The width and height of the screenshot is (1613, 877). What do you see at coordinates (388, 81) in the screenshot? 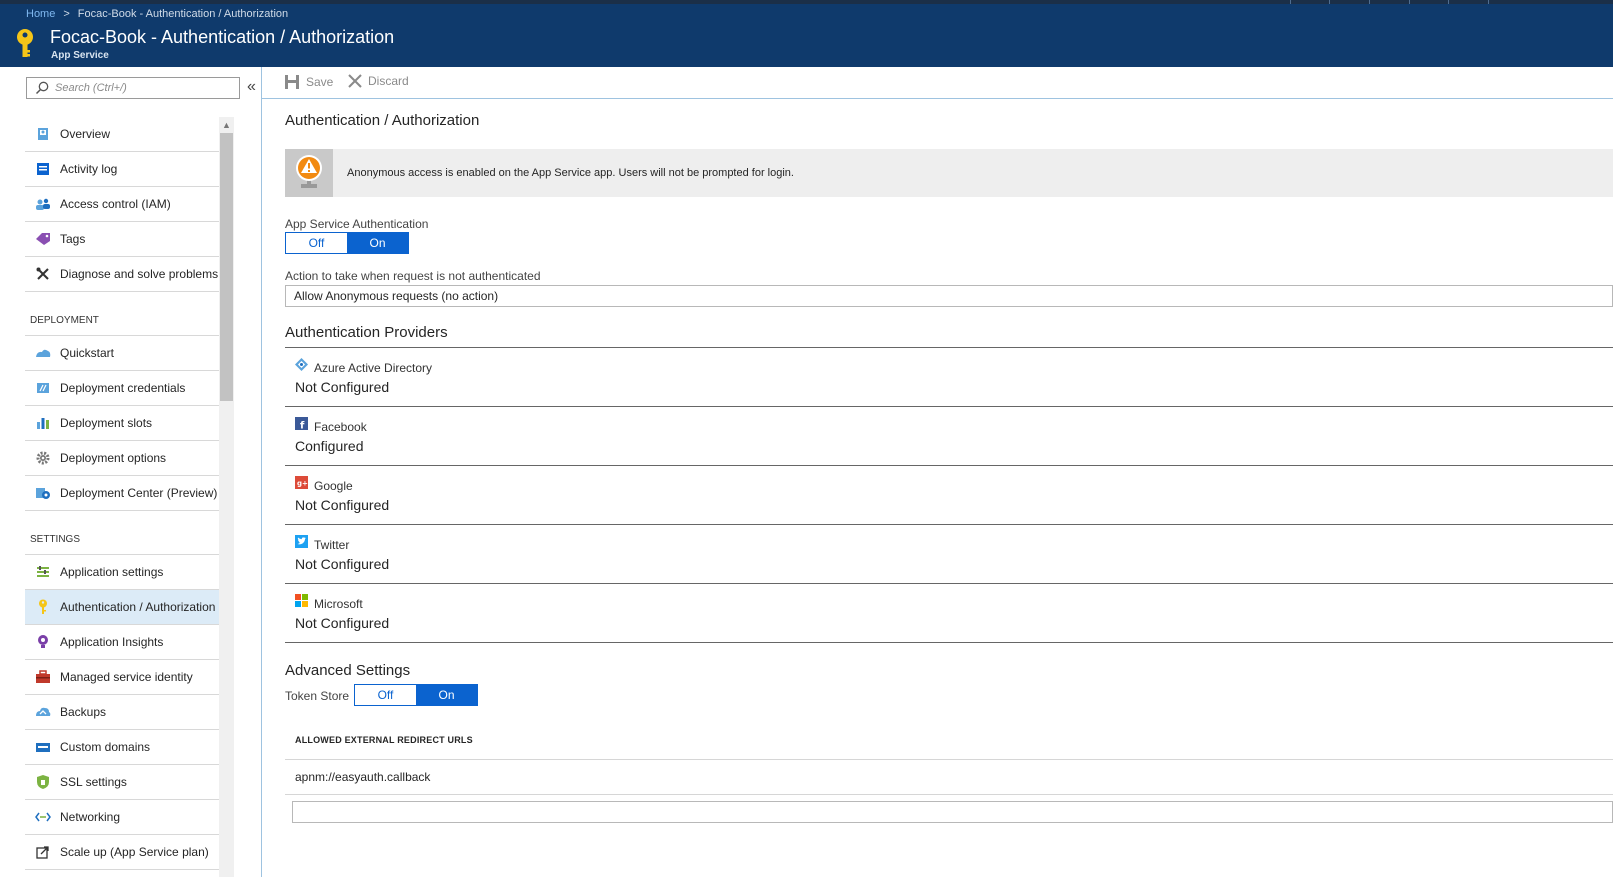
I see `discard-label: Discard` at bounding box center [388, 81].